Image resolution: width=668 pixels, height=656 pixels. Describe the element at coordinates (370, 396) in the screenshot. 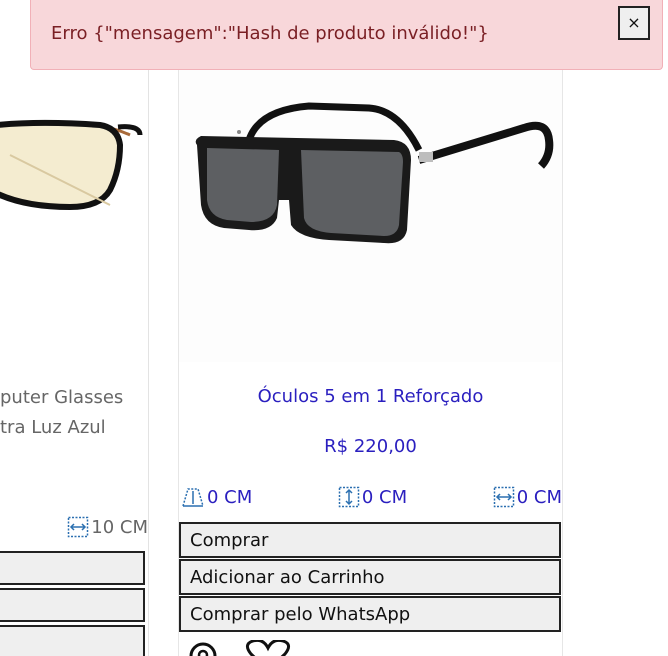

I see `product-name-link: Óculos 5 em 1 Reforçado` at that location.